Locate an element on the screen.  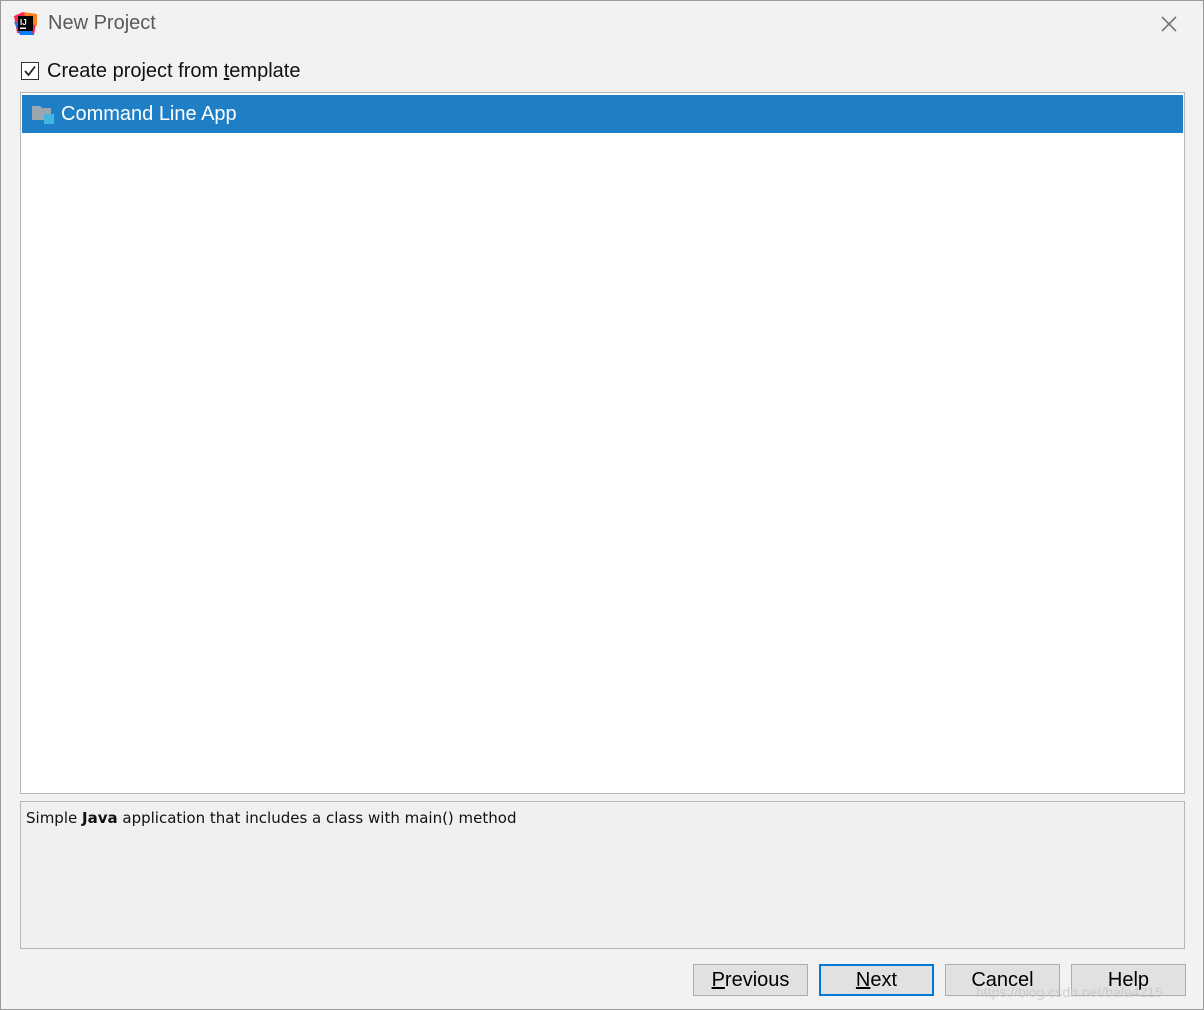
watermark: https://blog.csdn.net/bala4215 is located at coordinates (1069, 992).